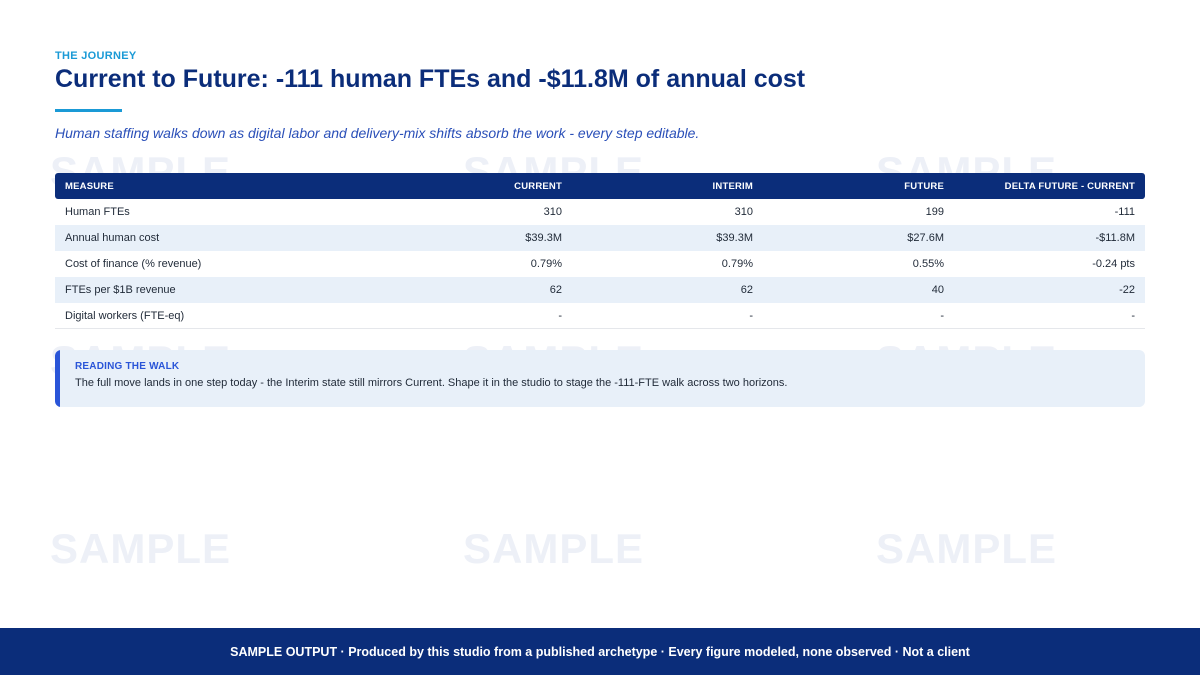 The image size is (1200, 675). What do you see at coordinates (1133, 315) in the screenshot?
I see `delta-cell: -` at bounding box center [1133, 315].